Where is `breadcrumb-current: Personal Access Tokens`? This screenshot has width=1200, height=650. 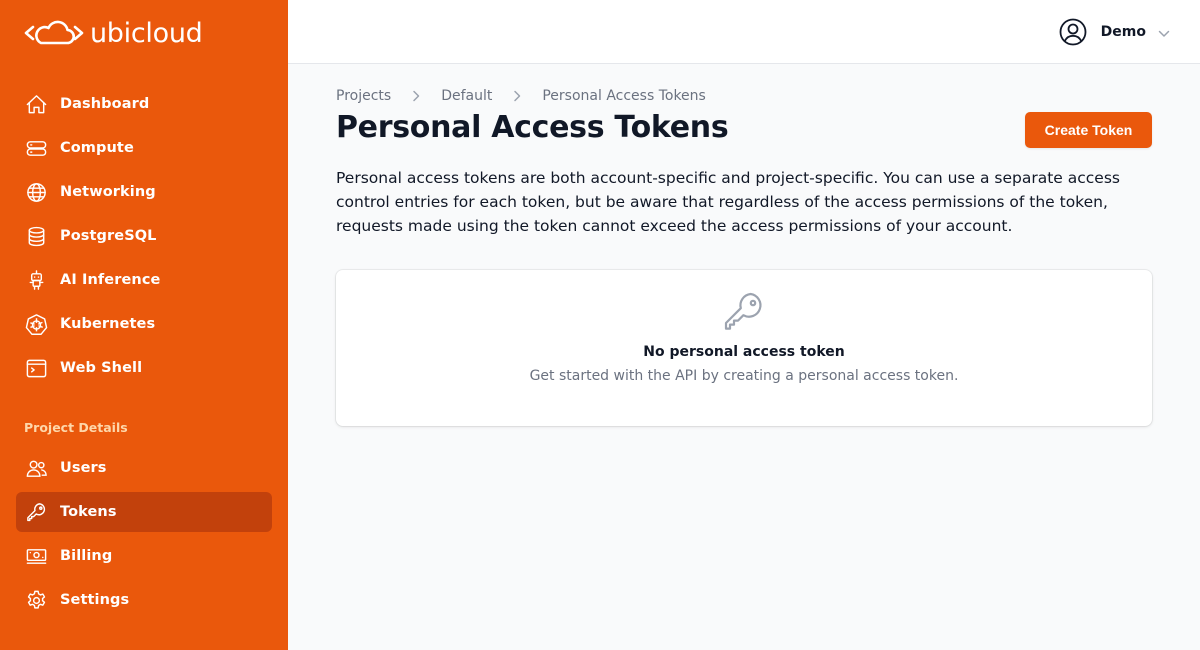
breadcrumb-current: Personal Access Tokens is located at coordinates (623, 96).